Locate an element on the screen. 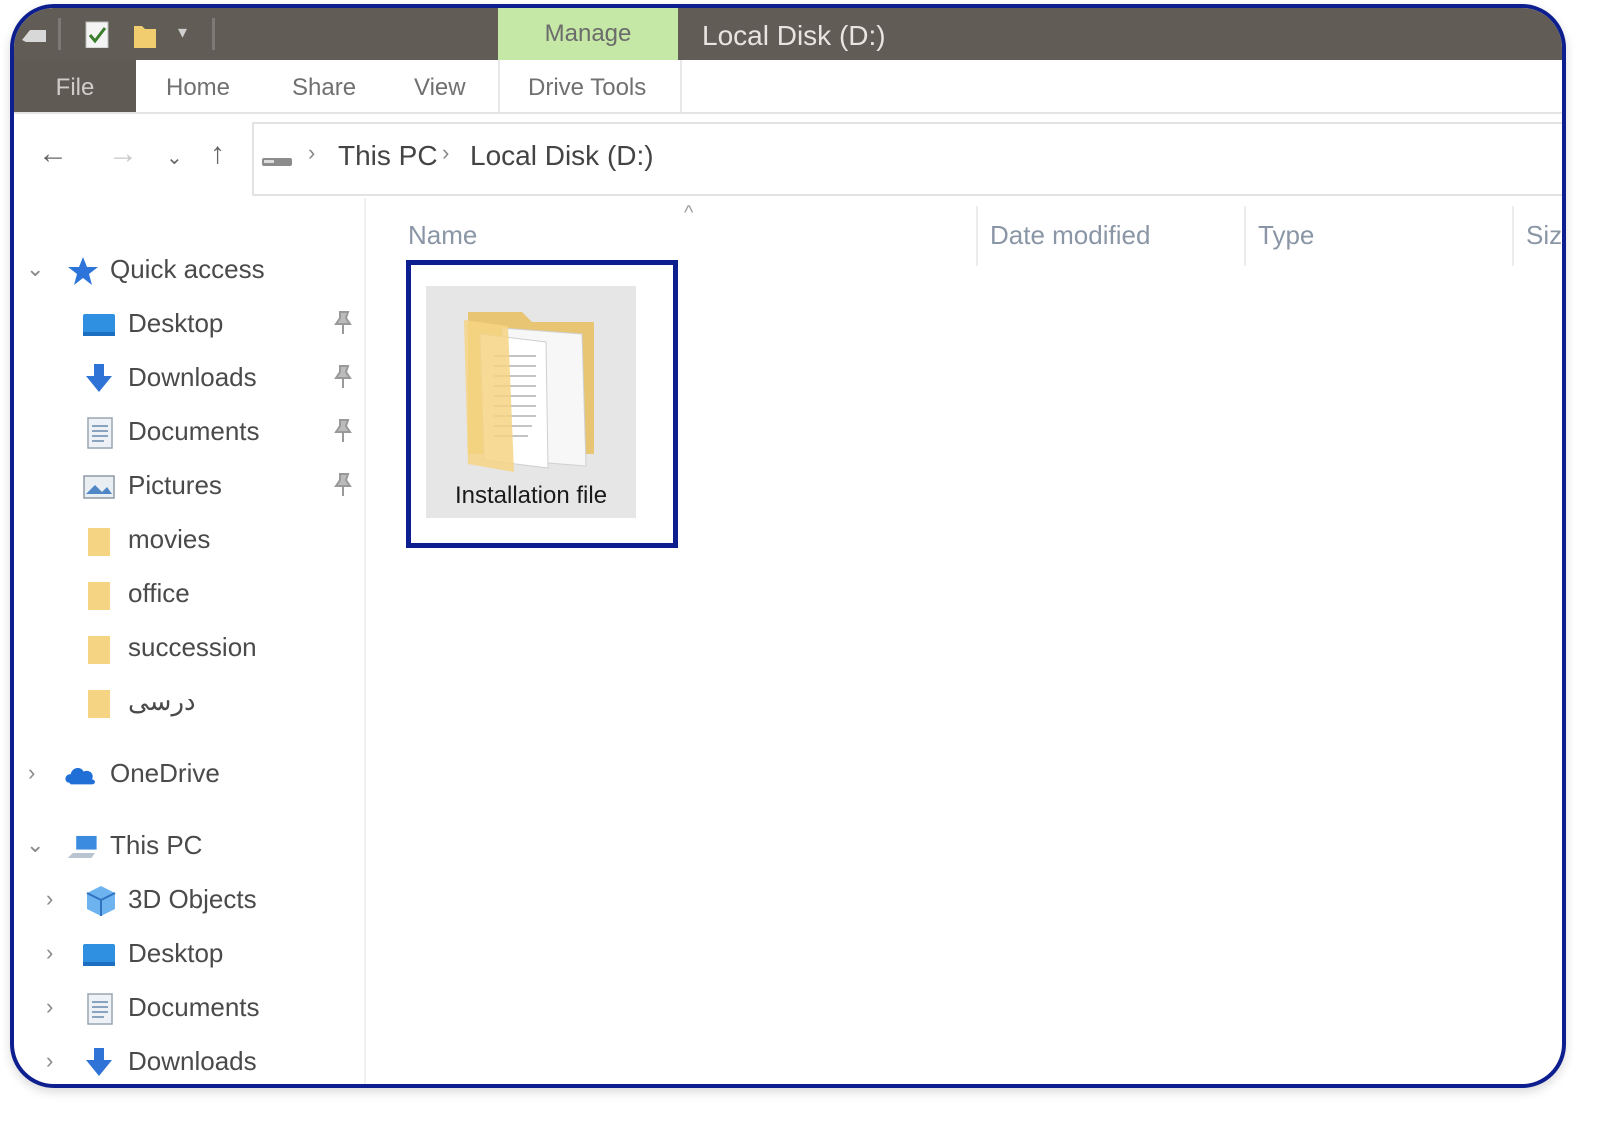 Image resolution: width=1600 pixels, height=1124 pixels. column-header-date-modified: Date modified is located at coordinates (1070, 235).